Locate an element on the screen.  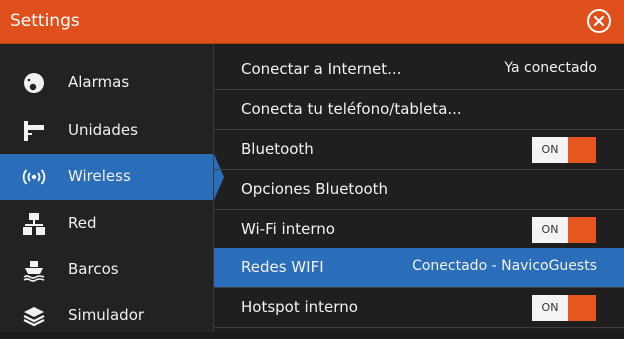
row-wifi-interno: Wi-Fi interno ON is located at coordinates (419, 230).